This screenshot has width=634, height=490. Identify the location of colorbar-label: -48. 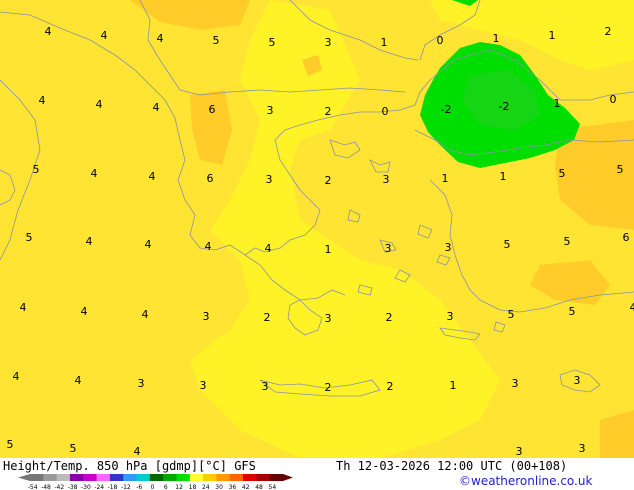
(46, 487).